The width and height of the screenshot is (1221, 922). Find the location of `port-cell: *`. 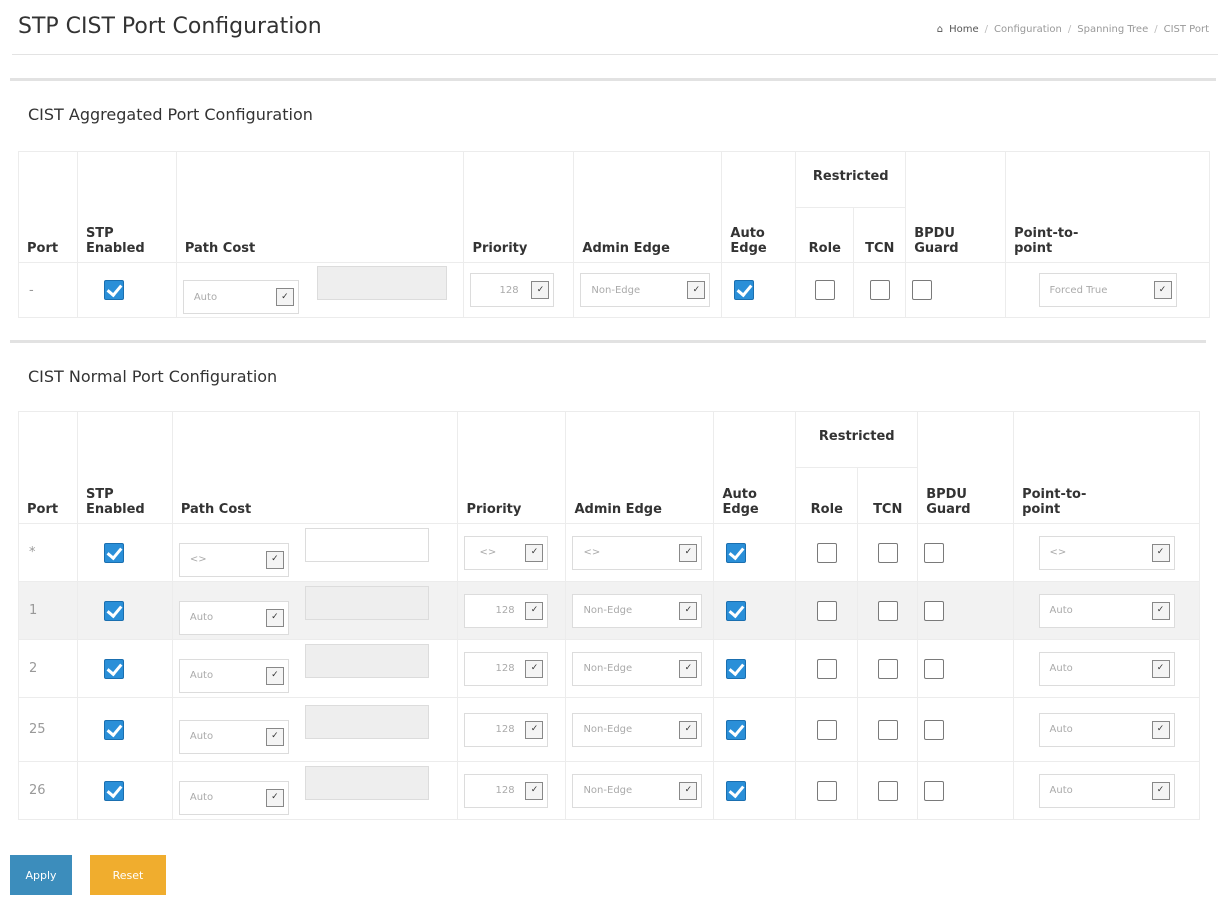

port-cell: * is located at coordinates (48, 552).